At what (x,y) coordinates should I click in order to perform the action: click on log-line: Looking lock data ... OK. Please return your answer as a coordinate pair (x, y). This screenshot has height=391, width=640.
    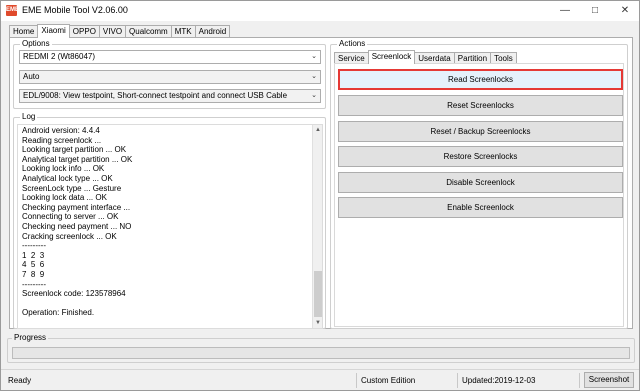
    Looking at the image, I should click on (64, 198).